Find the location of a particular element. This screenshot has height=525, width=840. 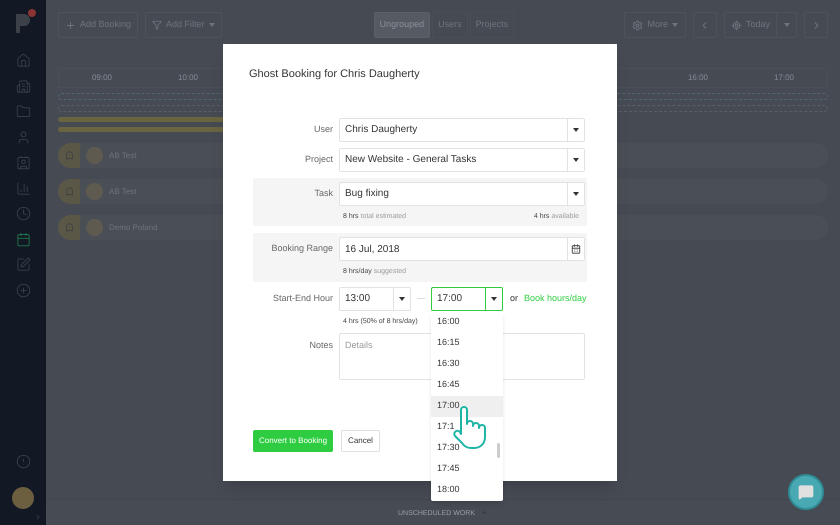

select-value: New Website - General Tasks is located at coordinates (411, 160).